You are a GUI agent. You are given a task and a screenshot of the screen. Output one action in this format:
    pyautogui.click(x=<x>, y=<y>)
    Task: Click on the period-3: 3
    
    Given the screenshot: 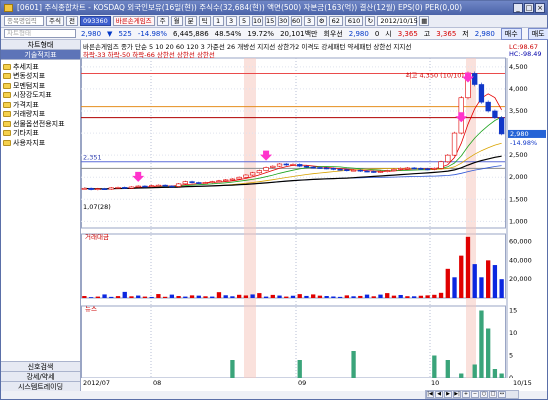 What is the action you would take?
    pyautogui.click(x=231, y=21)
    